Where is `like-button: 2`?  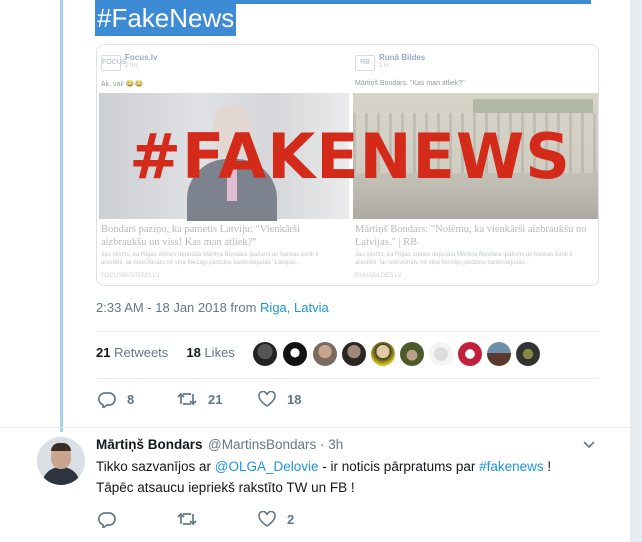
like-button: 2 is located at coordinates (276, 519).